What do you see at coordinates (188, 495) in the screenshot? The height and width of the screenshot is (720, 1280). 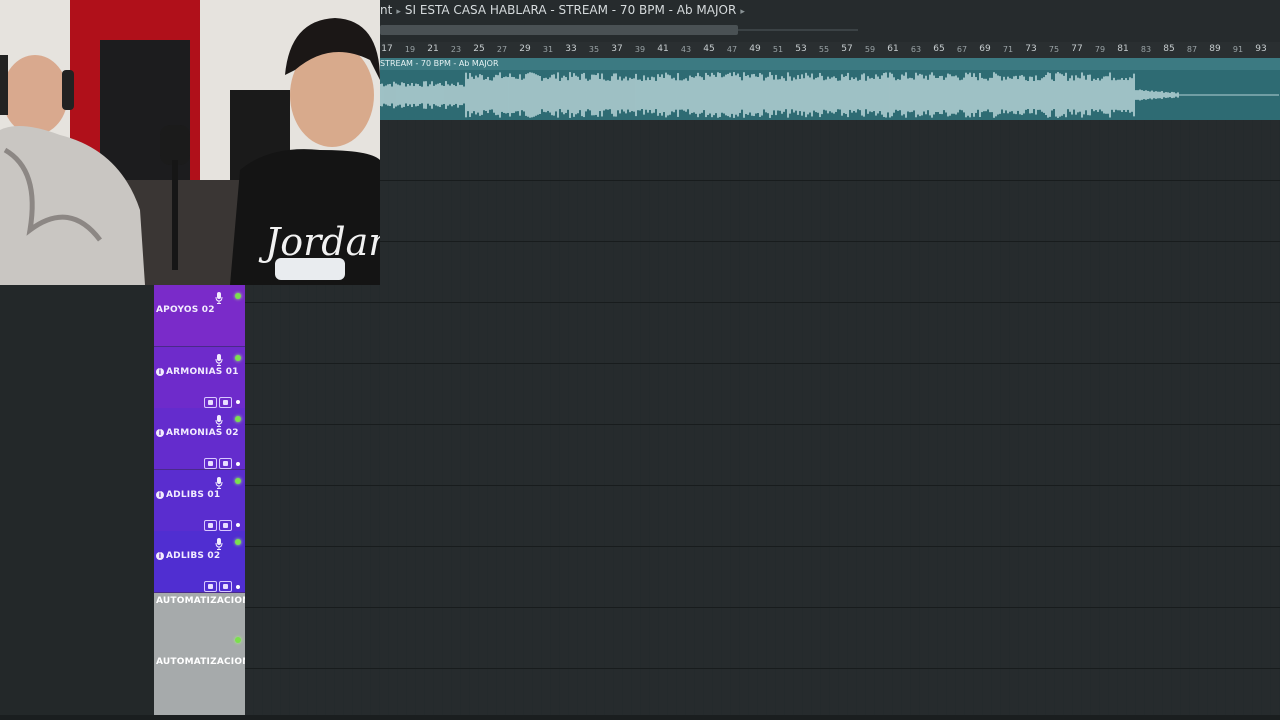 I see `track-name: i ADLIBS 01` at bounding box center [188, 495].